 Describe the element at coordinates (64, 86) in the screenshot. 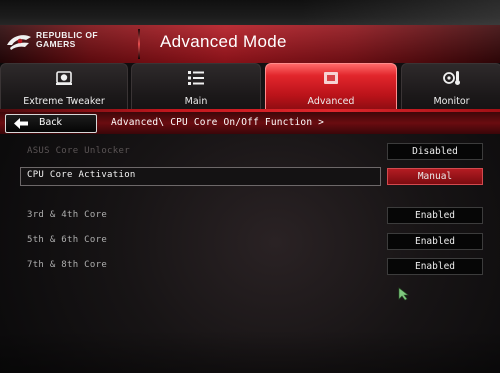

I see `tab-extreme-tweaker: Extreme Tweaker` at that location.